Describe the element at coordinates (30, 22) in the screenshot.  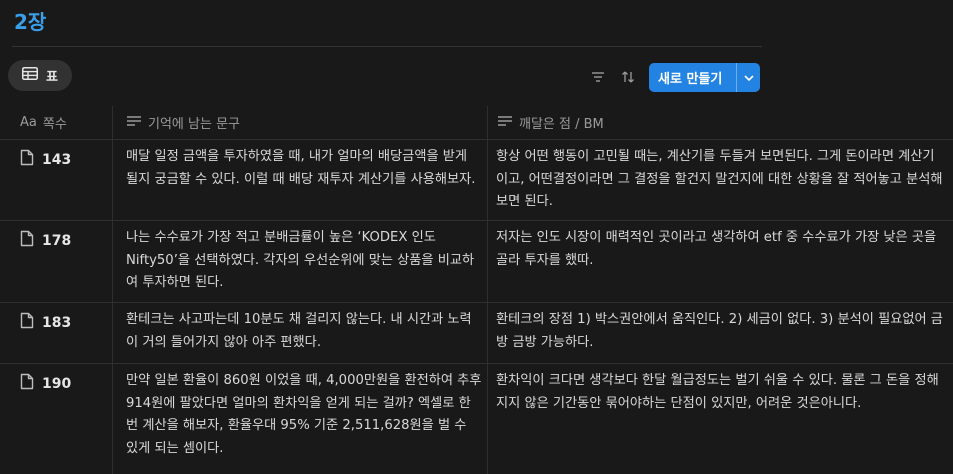
I see `page-title: 2장` at that location.